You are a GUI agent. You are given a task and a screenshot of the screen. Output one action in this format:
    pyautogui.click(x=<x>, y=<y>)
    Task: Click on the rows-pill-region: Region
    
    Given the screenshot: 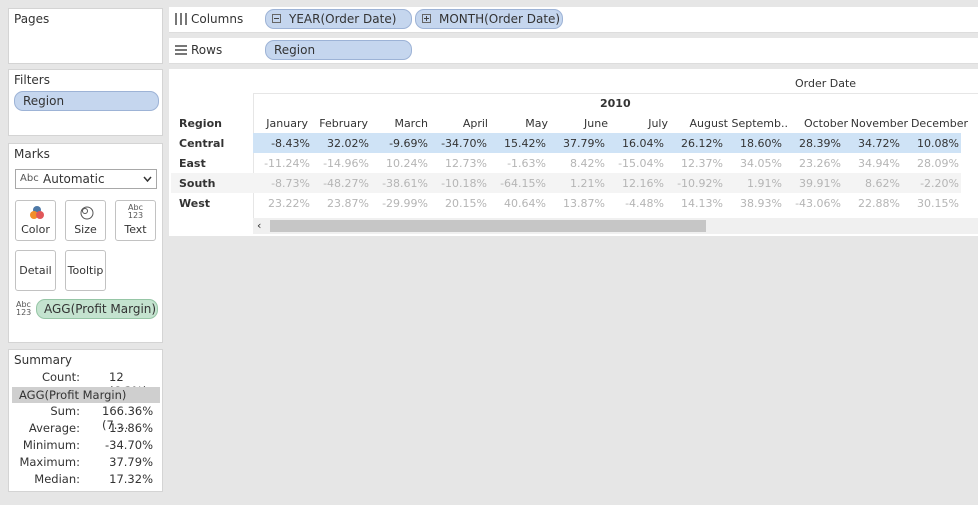 What is the action you would take?
    pyautogui.click(x=338, y=50)
    